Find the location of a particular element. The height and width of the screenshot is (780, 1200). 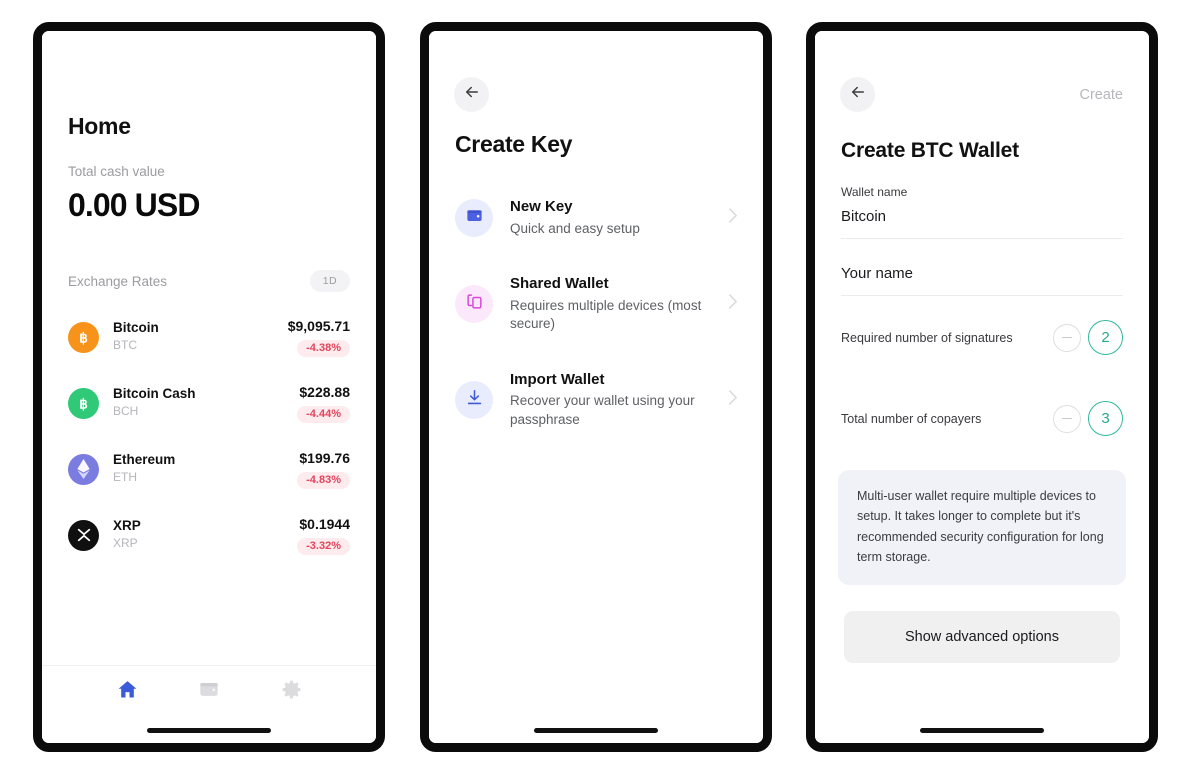

wallet-name-label: Wallet name is located at coordinates (874, 192).